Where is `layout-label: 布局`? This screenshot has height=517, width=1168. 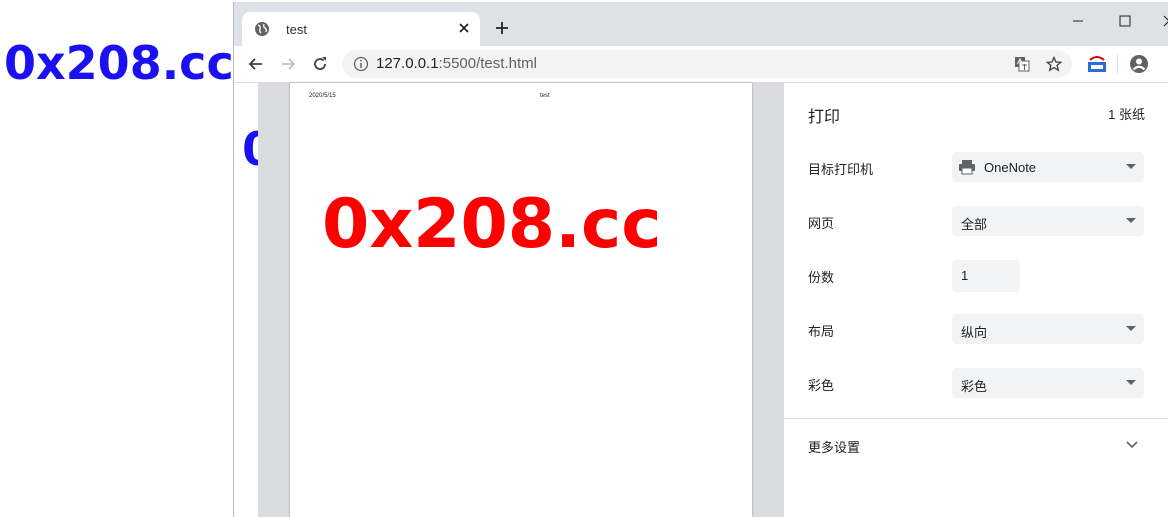 layout-label: 布局 is located at coordinates (821, 331).